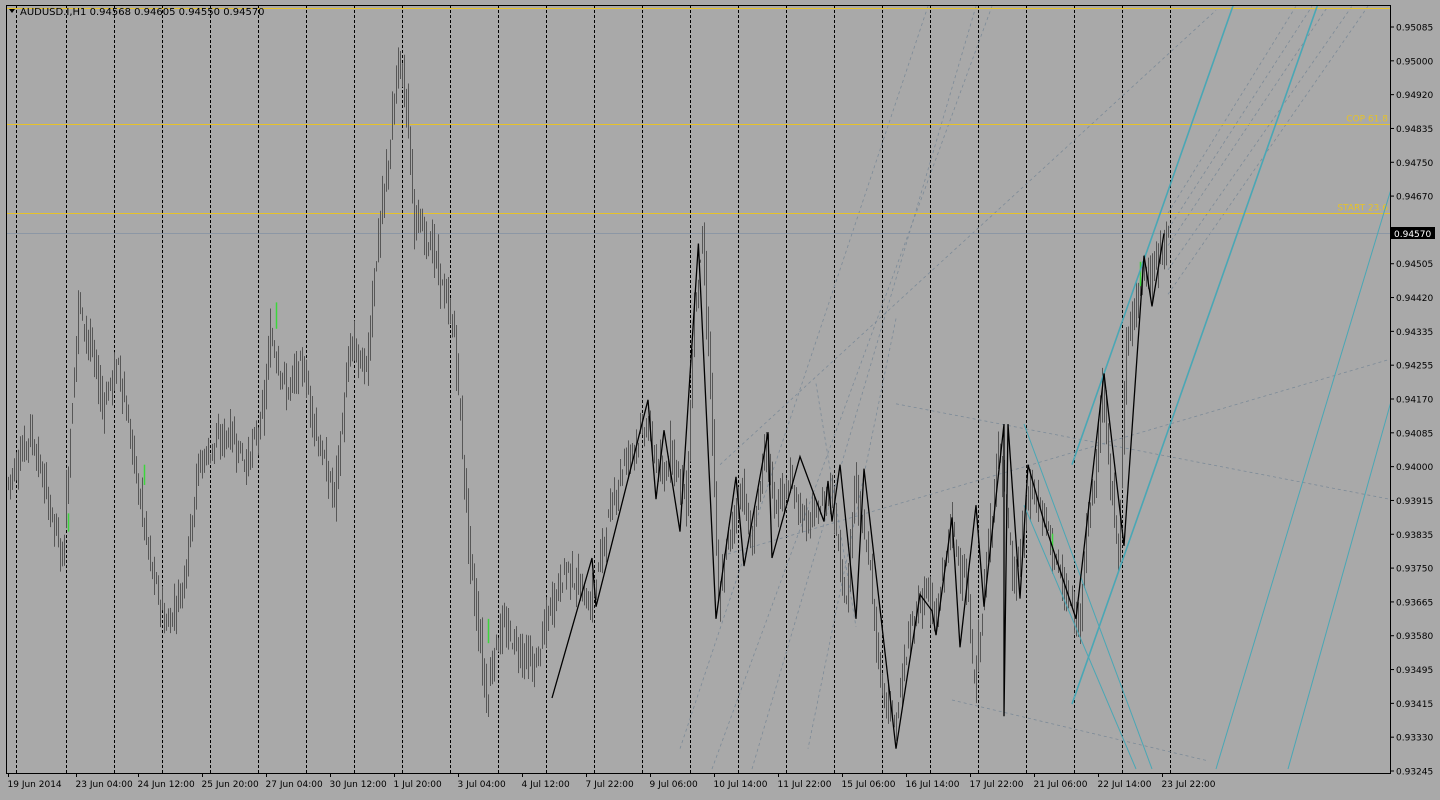 Image resolution: width=1440 pixels, height=800 pixels. Describe the element at coordinates (104, 785) in the screenshot. I see `time-tick-label: 23 Jun 04:00` at that location.